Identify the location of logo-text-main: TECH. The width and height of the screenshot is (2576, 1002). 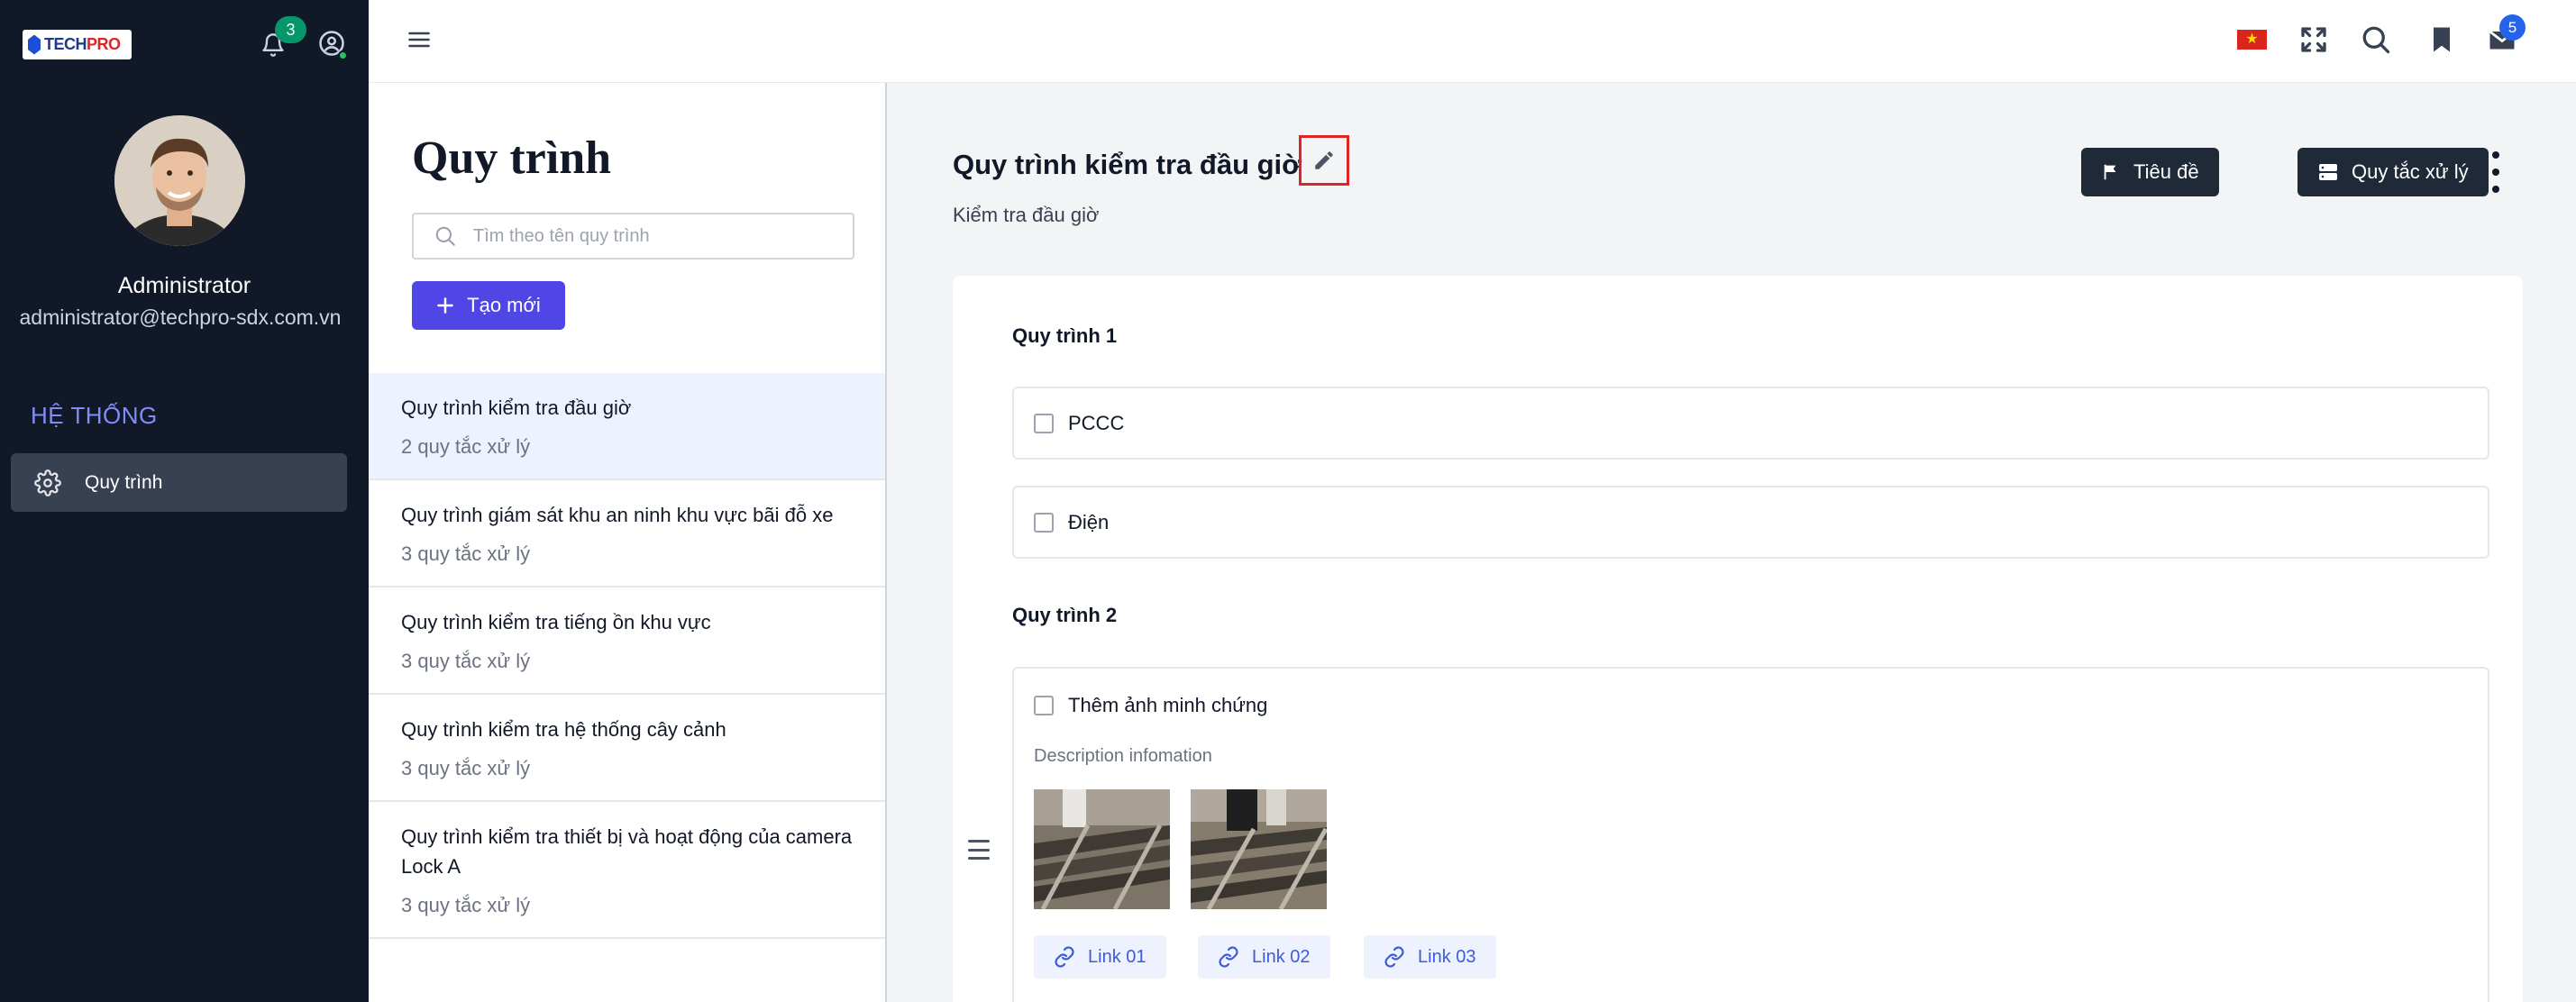
(65, 44).